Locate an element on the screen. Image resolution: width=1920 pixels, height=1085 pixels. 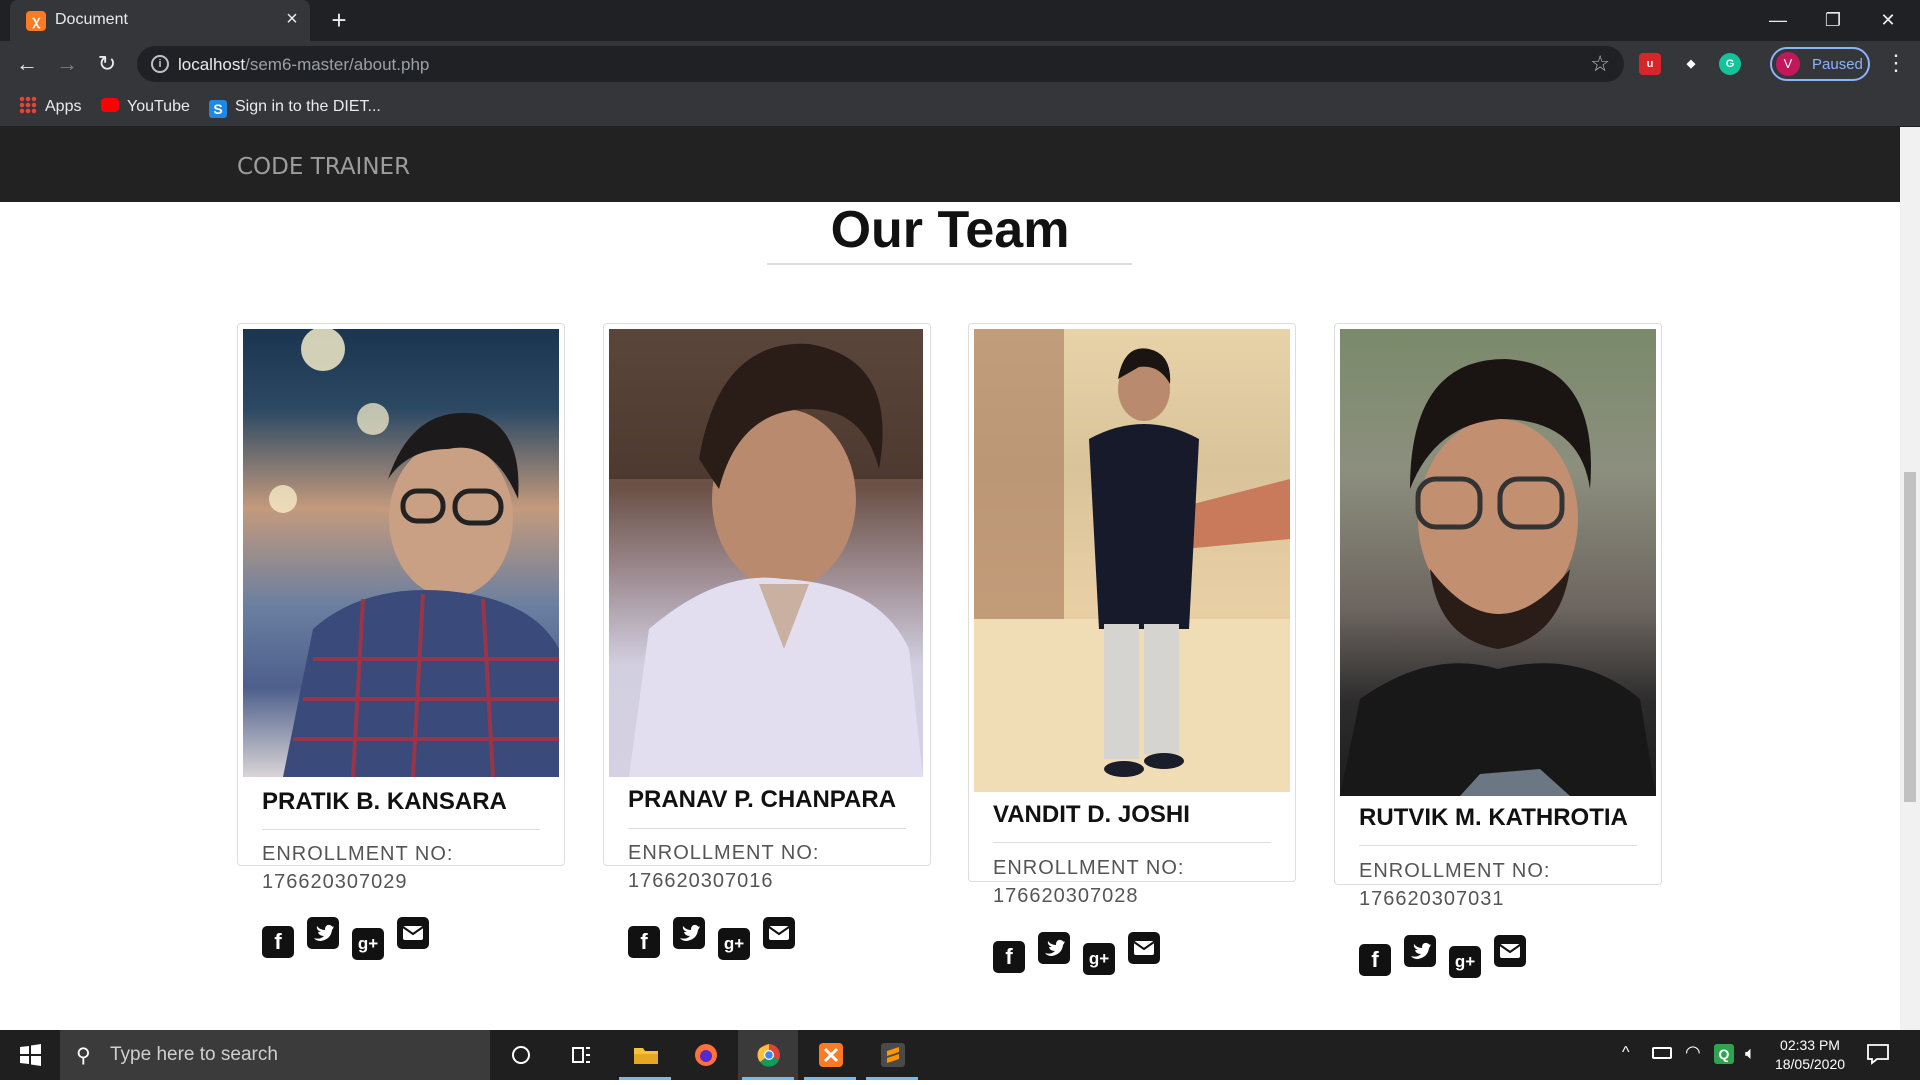
member-name: RUTVIK M. KATHROTIA is located at coordinates (1493, 817).